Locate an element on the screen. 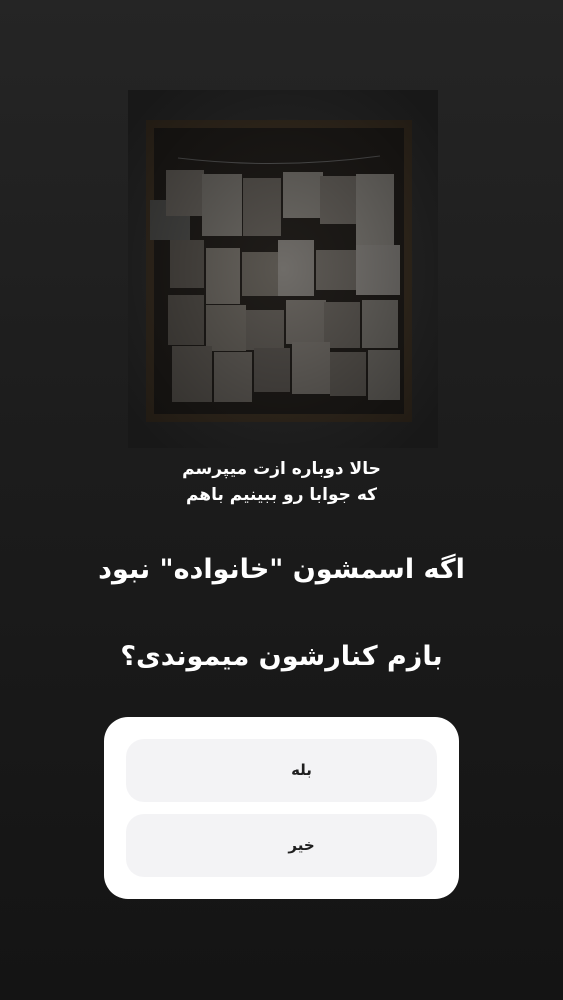 The height and width of the screenshot is (1000, 563). poll-option-no-label: خیر is located at coordinates (301, 845).